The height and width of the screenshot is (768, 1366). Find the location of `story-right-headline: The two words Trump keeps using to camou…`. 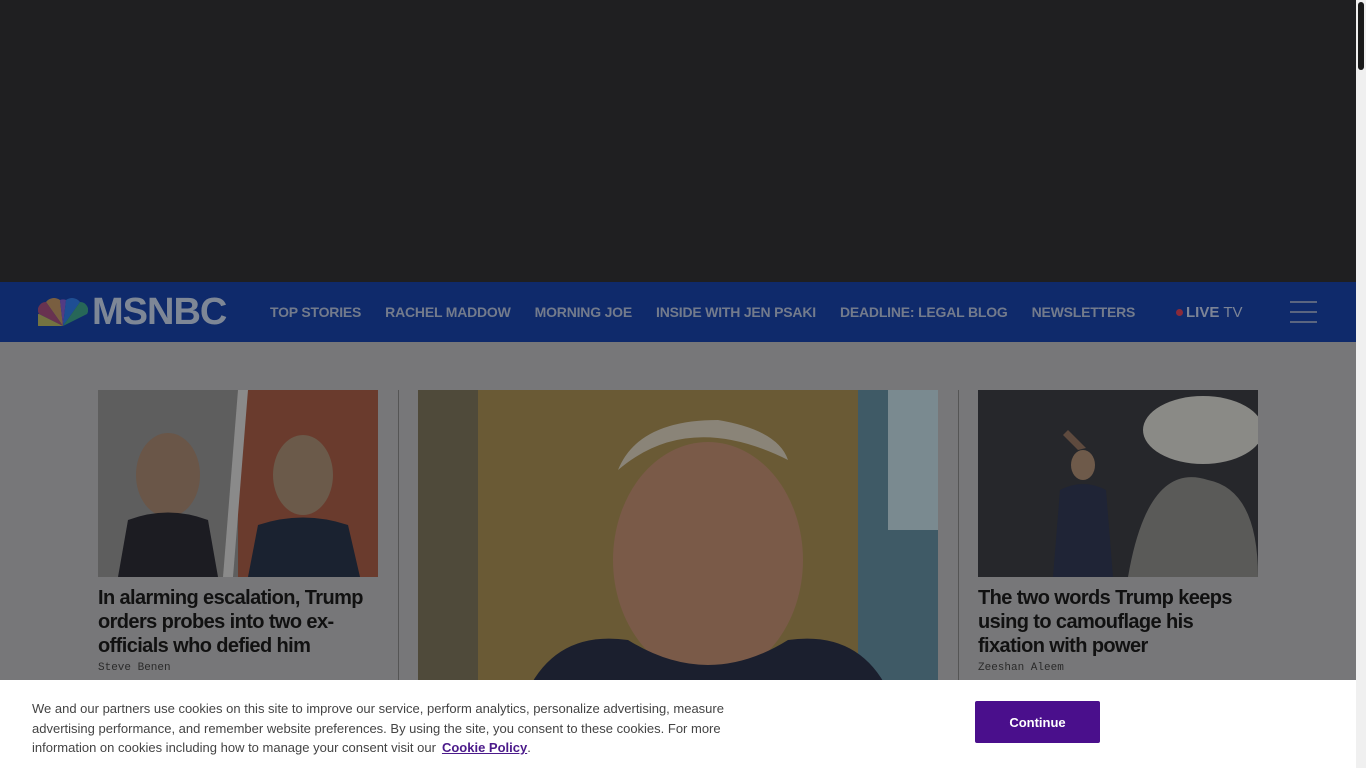

story-right-headline: The two words Trump keeps using to camou… is located at coordinates (1118, 622).